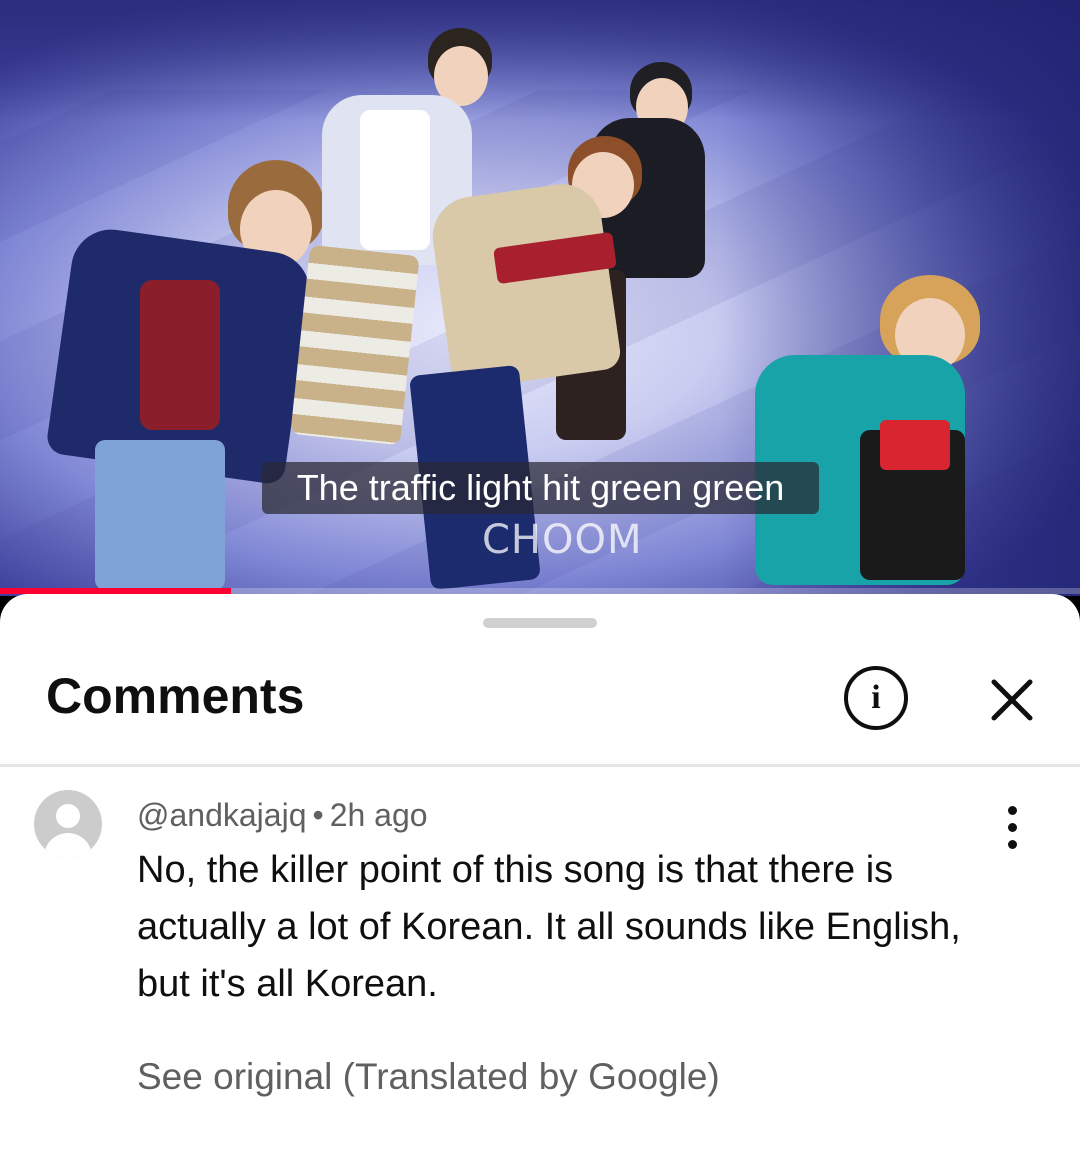 The height and width of the screenshot is (1154, 1080). I want to click on drag-handle, so click(540, 623).